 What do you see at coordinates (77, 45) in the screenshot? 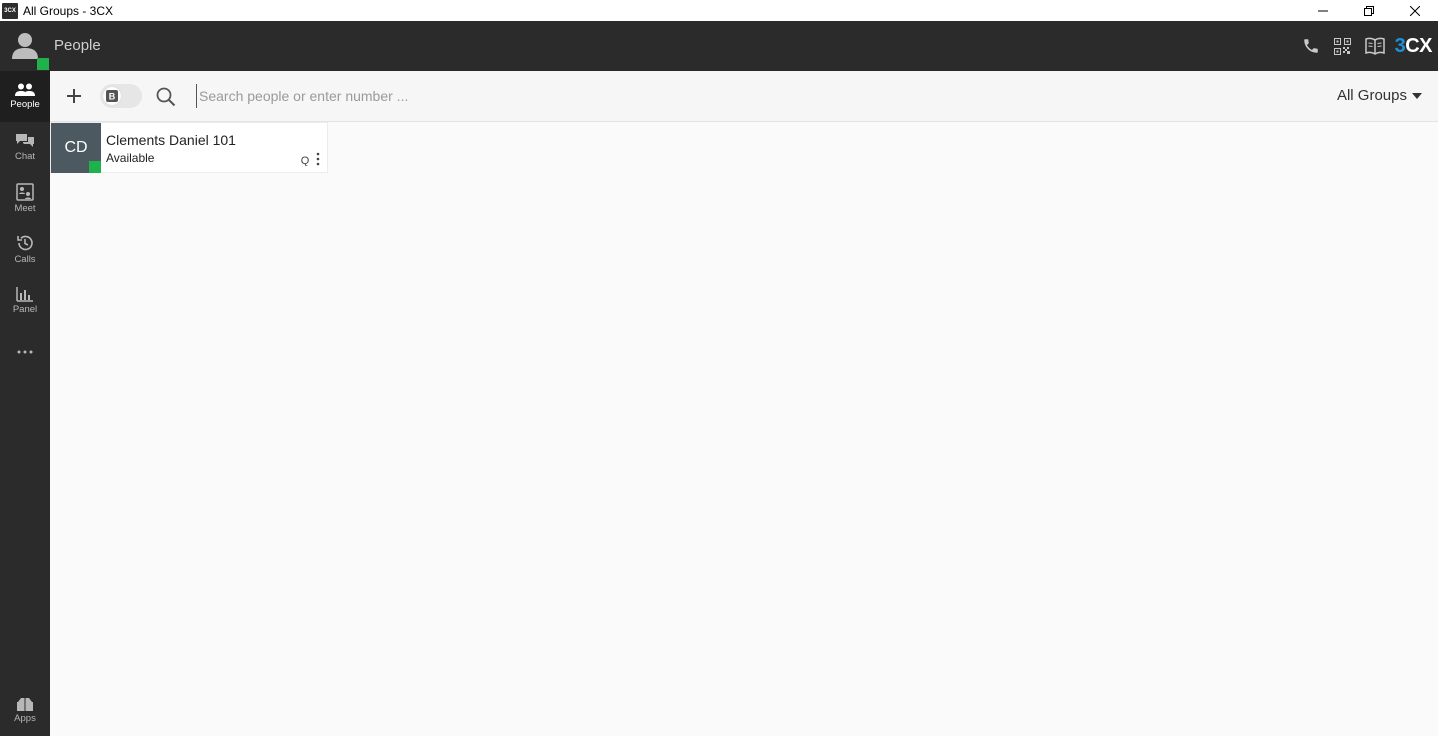
I see `page-title: People` at bounding box center [77, 45].